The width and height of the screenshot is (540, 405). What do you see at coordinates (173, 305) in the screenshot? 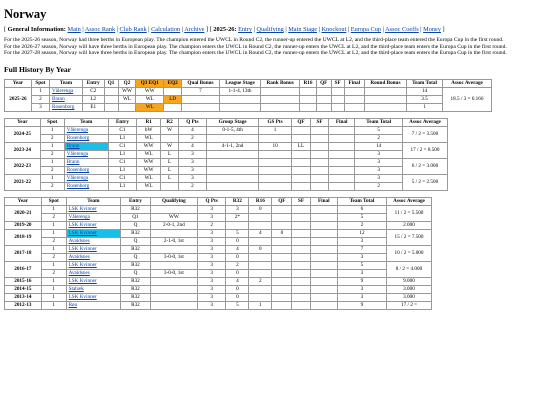
I see `qualifying-cell` at bounding box center [173, 305].